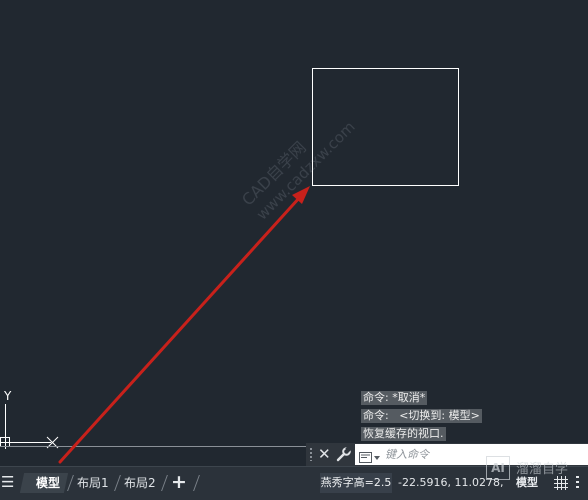  I want to click on tab-label: 布局2, so click(140, 483).